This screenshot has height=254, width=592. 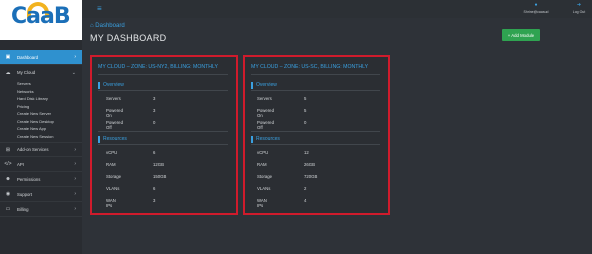 What do you see at coordinates (305, 122) in the screenshot?
I see `stat-value: 0` at bounding box center [305, 122].